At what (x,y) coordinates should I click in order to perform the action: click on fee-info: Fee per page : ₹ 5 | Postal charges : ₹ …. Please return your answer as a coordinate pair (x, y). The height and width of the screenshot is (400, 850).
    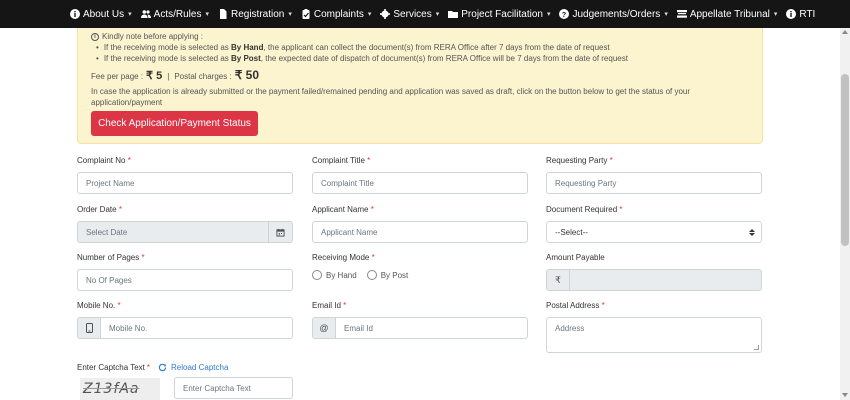
    Looking at the image, I should click on (175, 75).